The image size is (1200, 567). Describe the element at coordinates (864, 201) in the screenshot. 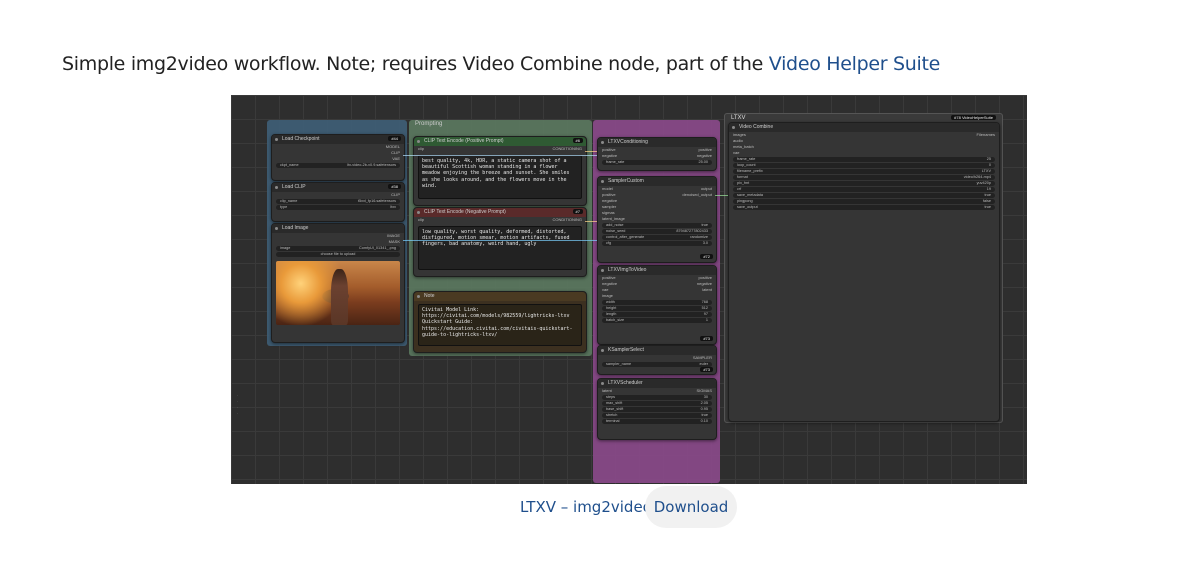

I see `vc-pingpong-widget: pingpong false` at that location.